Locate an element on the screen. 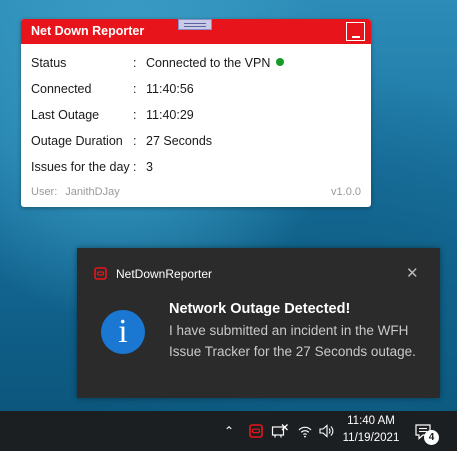  info-icon: i is located at coordinates (123, 332).